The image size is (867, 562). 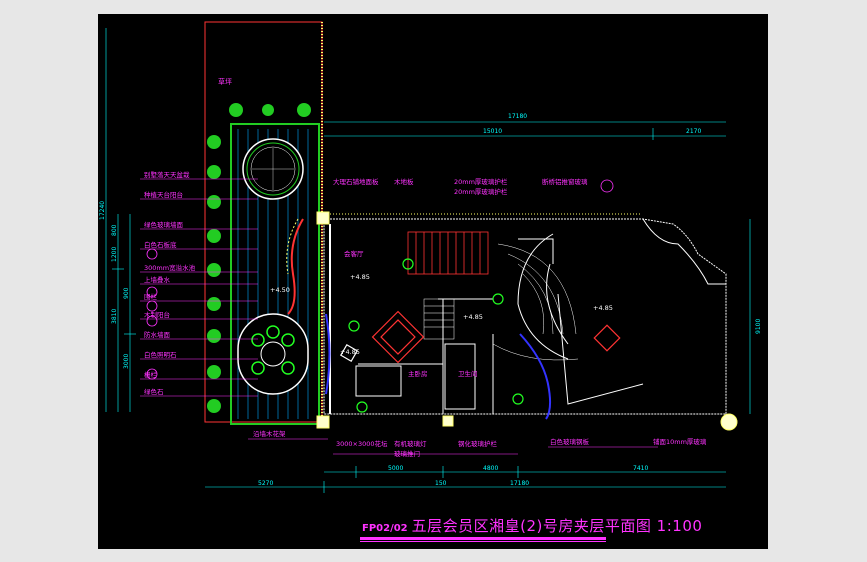 What do you see at coordinates (126, 361) in the screenshot?
I see `dim-left-d: 3000` at bounding box center [126, 361].